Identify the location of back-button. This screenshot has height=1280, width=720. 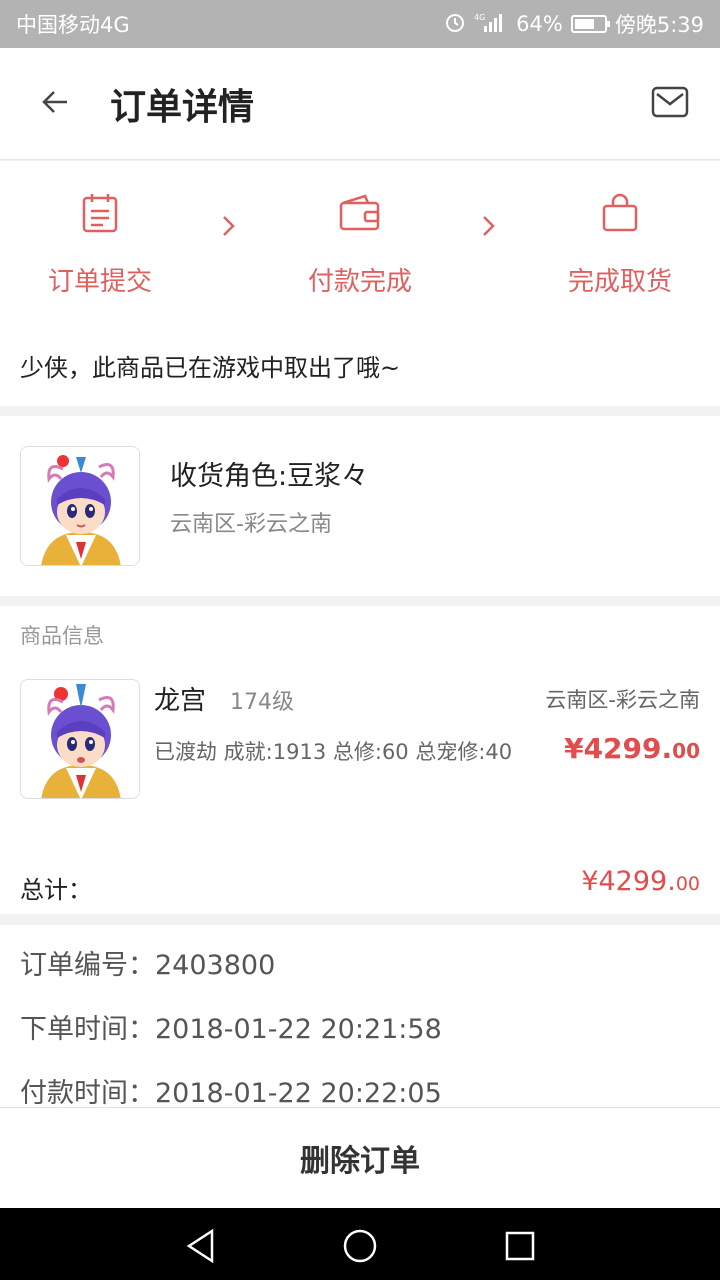
(55, 104).